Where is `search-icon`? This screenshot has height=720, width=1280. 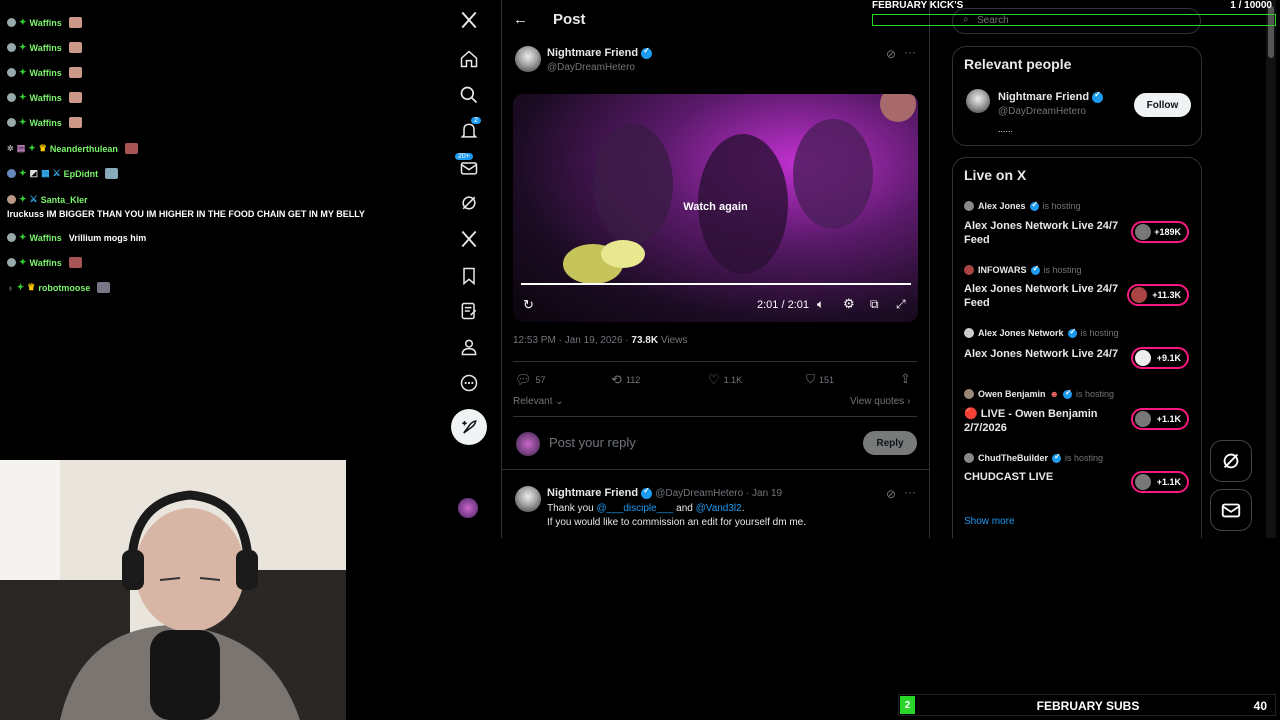
search-icon is located at coordinates (469, 95).